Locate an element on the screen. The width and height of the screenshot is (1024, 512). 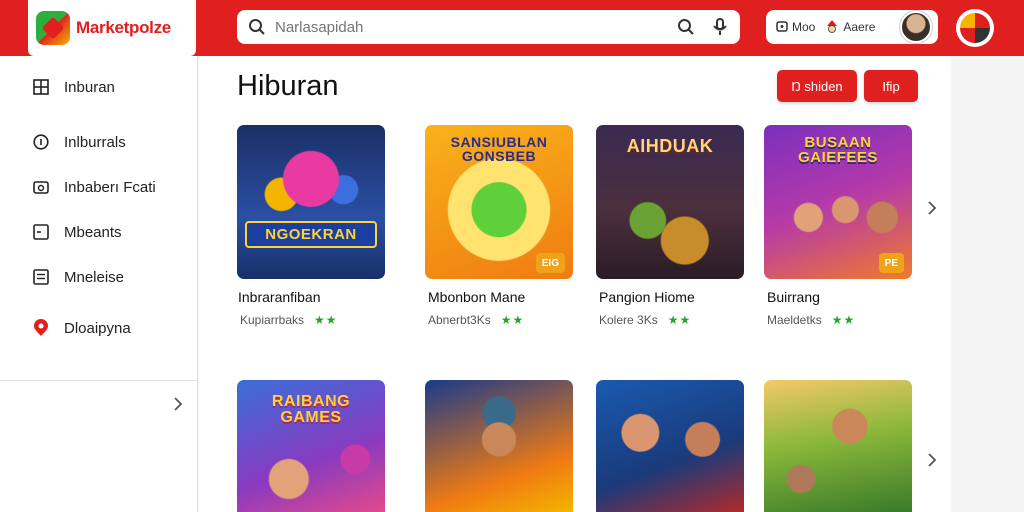
cart-icon is located at coordinates (782, 27).